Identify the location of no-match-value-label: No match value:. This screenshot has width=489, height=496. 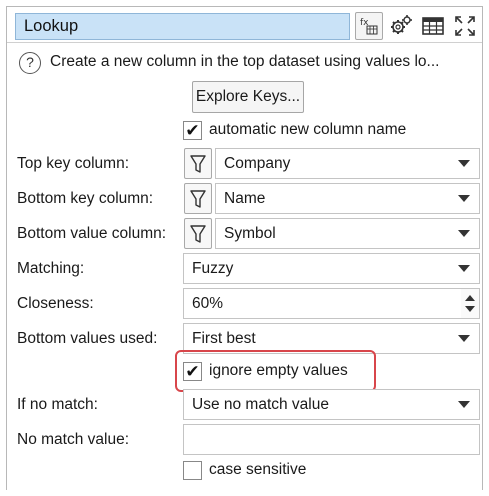
(73, 439).